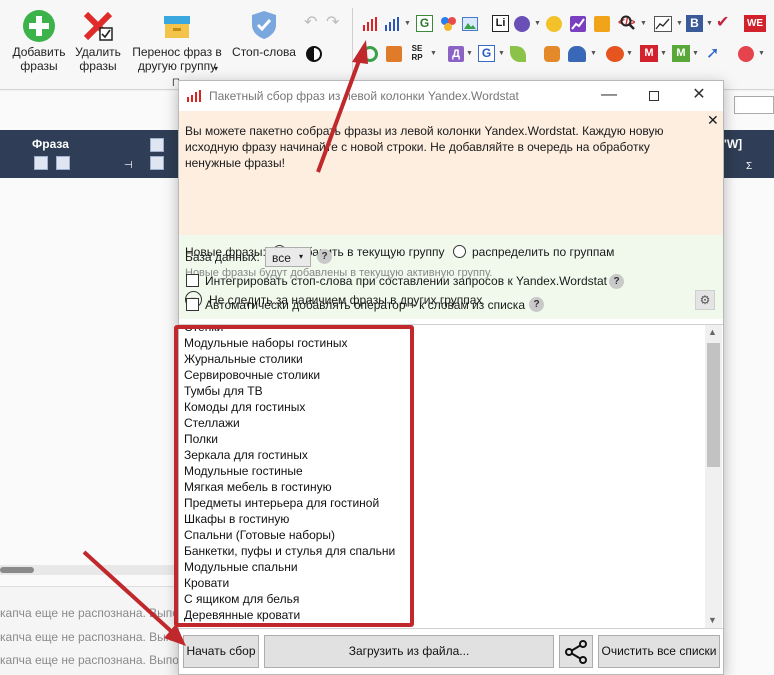  What do you see at coordinates (134, 598) in the screenshot?
I see `annotation-arrow-bottom` at bounding box center [134, 598].